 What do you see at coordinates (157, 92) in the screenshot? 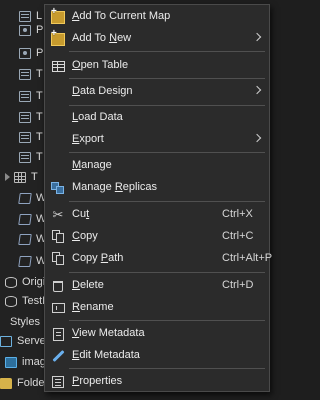
I see `menu-item-data-design: Data Design` at bounding box center [157, 92].